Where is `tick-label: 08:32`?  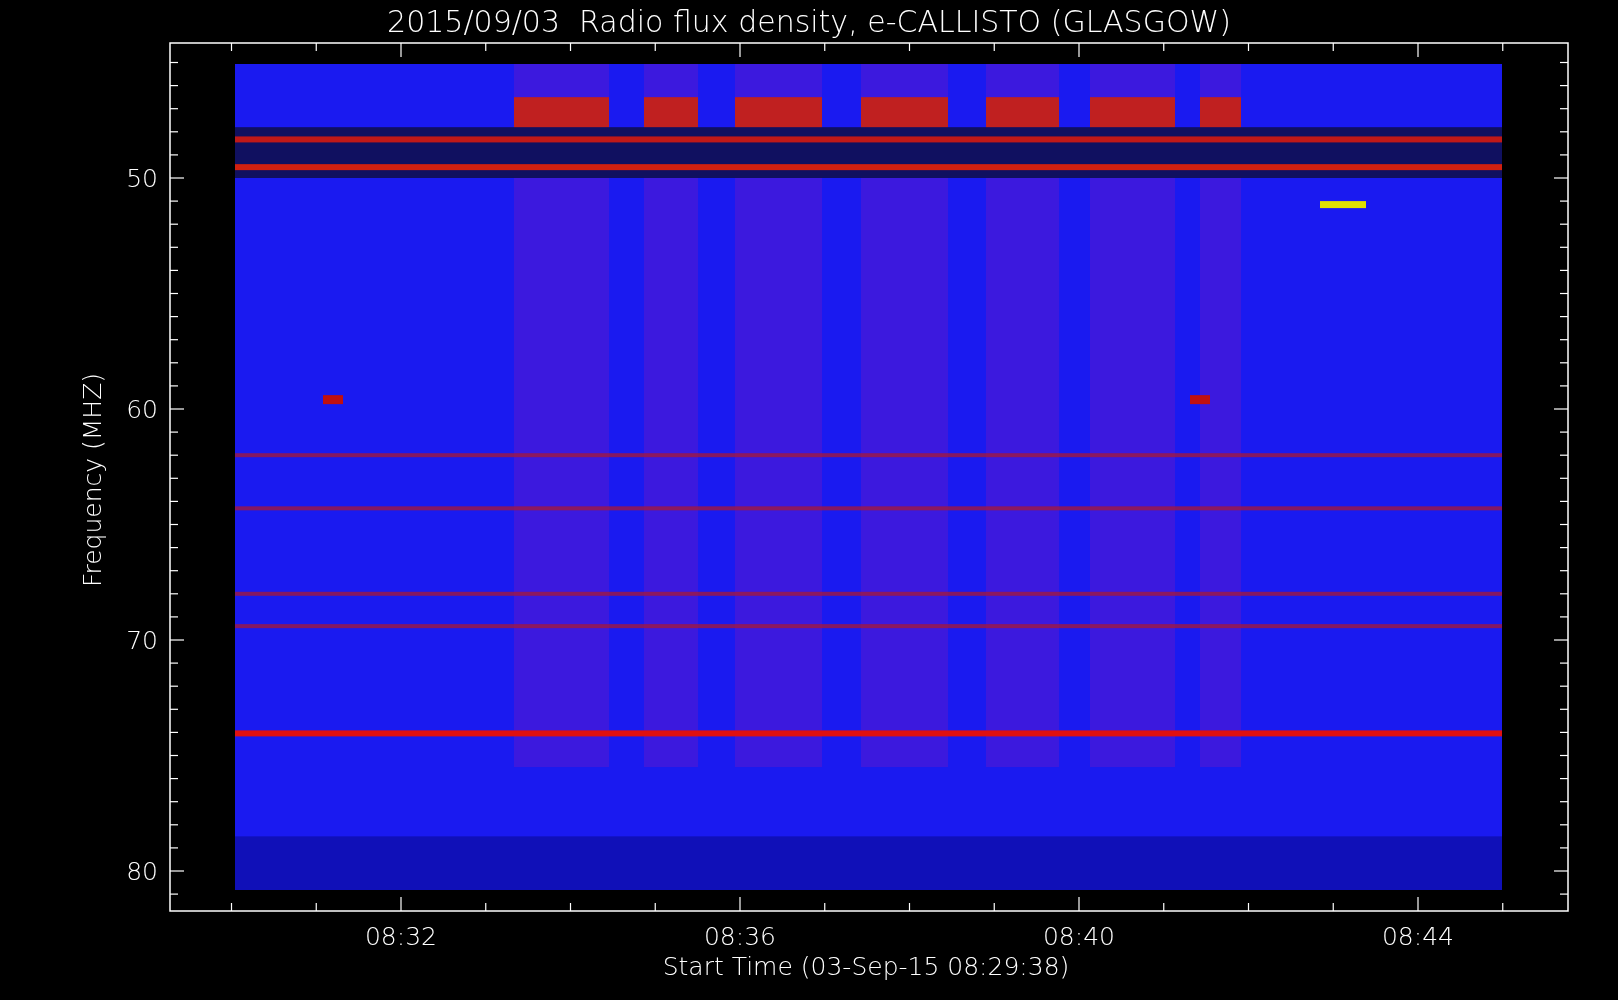 tick-label: 08:32 is located at coordinates (401, 936).